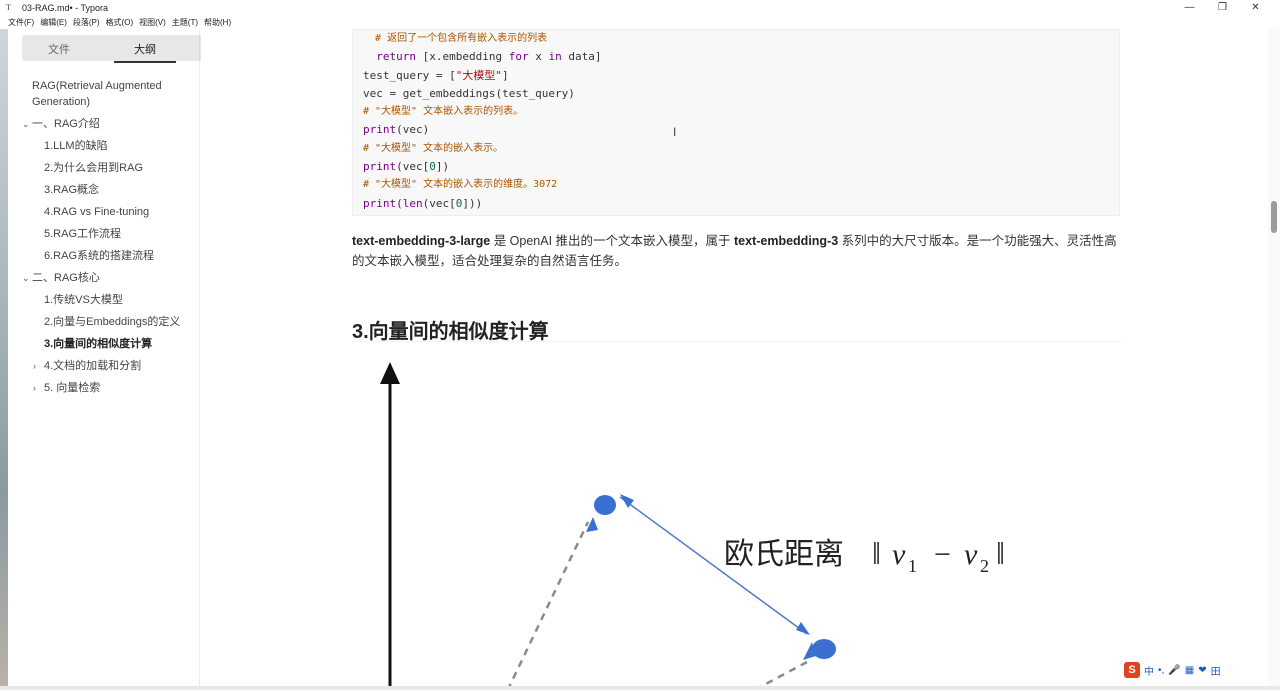 The width and height of the screenshot is (1280, 692). I want to click on taskbar-edge, so click(640, 688).